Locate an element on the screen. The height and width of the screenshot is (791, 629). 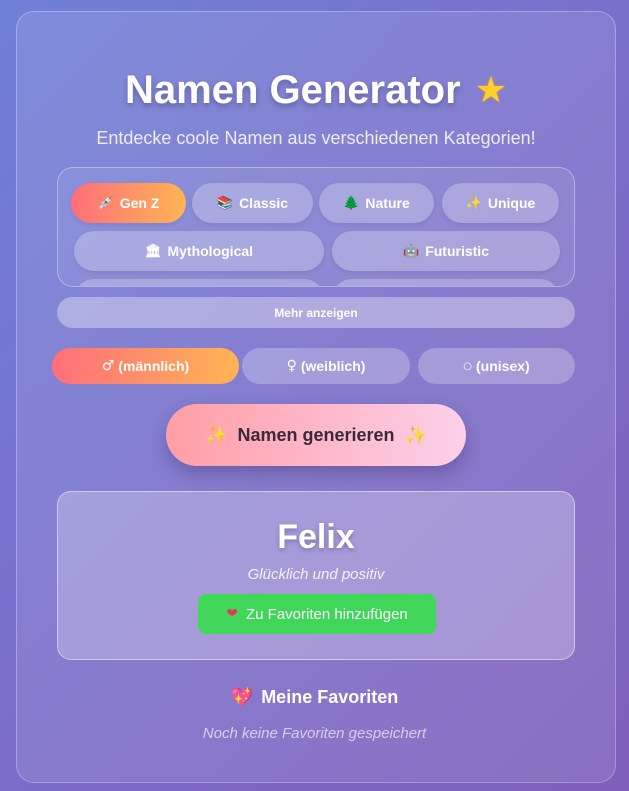
add-favorite-button: ❤ Zu Favoriten hinzufügen is located at coordinates (317, 614).